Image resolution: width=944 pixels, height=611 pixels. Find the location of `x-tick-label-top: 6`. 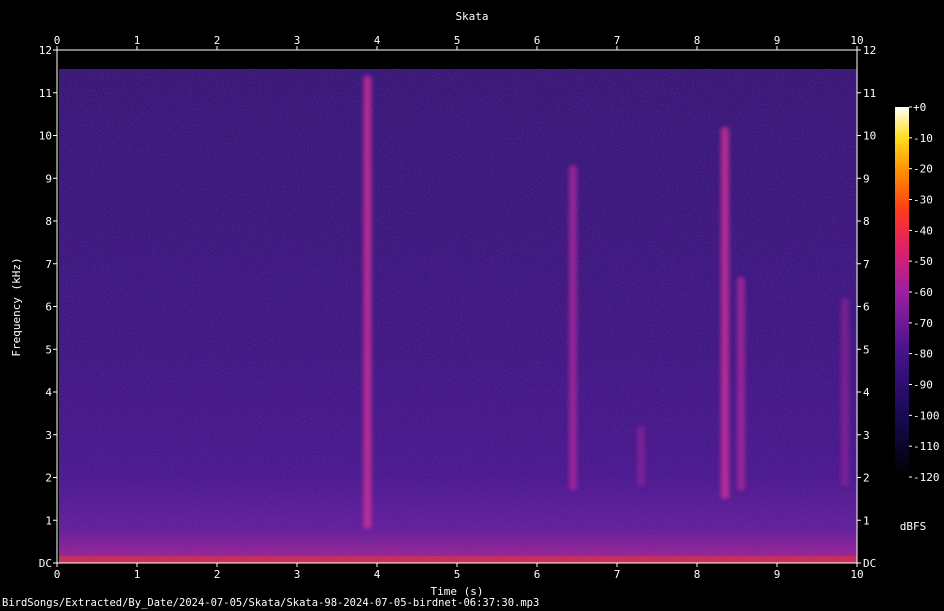

x-tick-label-top: 6 is located at coordinates (537, 40).